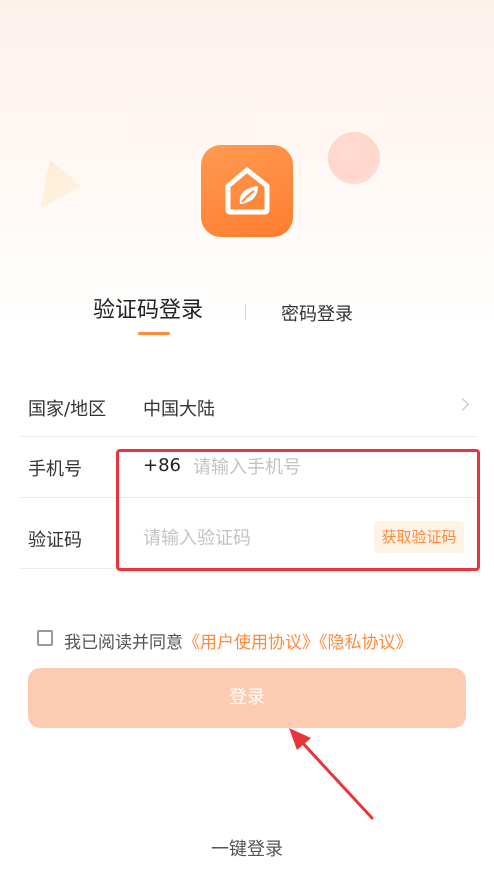 The image size is (494, 873). What do you see at coordinates (179, 409) in the screenshot?
I see `region-value: 中国大陆` at bounding box center [179, 409].